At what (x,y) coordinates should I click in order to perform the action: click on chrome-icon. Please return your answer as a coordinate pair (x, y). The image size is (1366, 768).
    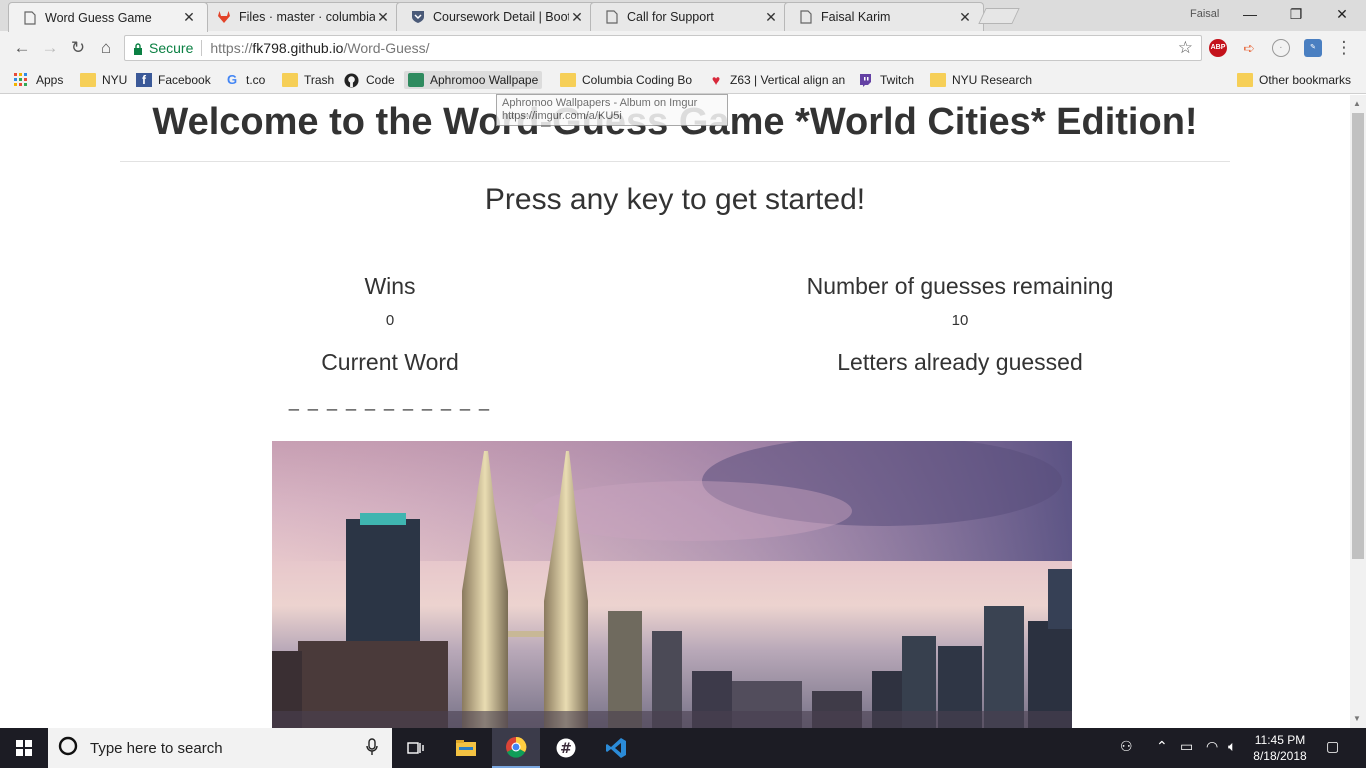
    Looking at the image, I should click on (516, 748).